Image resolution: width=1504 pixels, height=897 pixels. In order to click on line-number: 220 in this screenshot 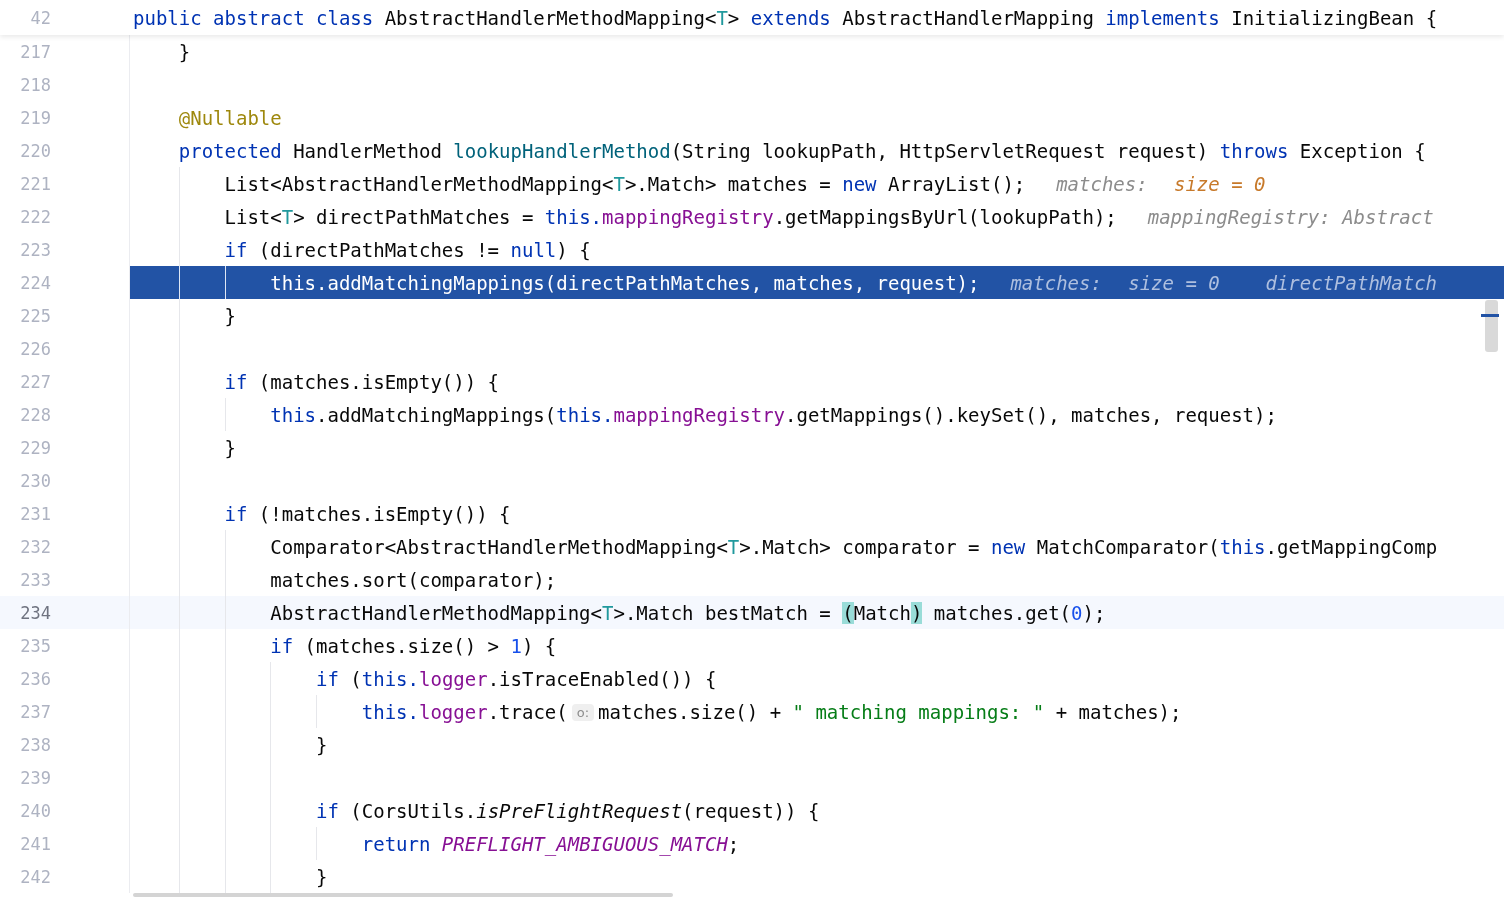, I will do `click(35, 150)`.